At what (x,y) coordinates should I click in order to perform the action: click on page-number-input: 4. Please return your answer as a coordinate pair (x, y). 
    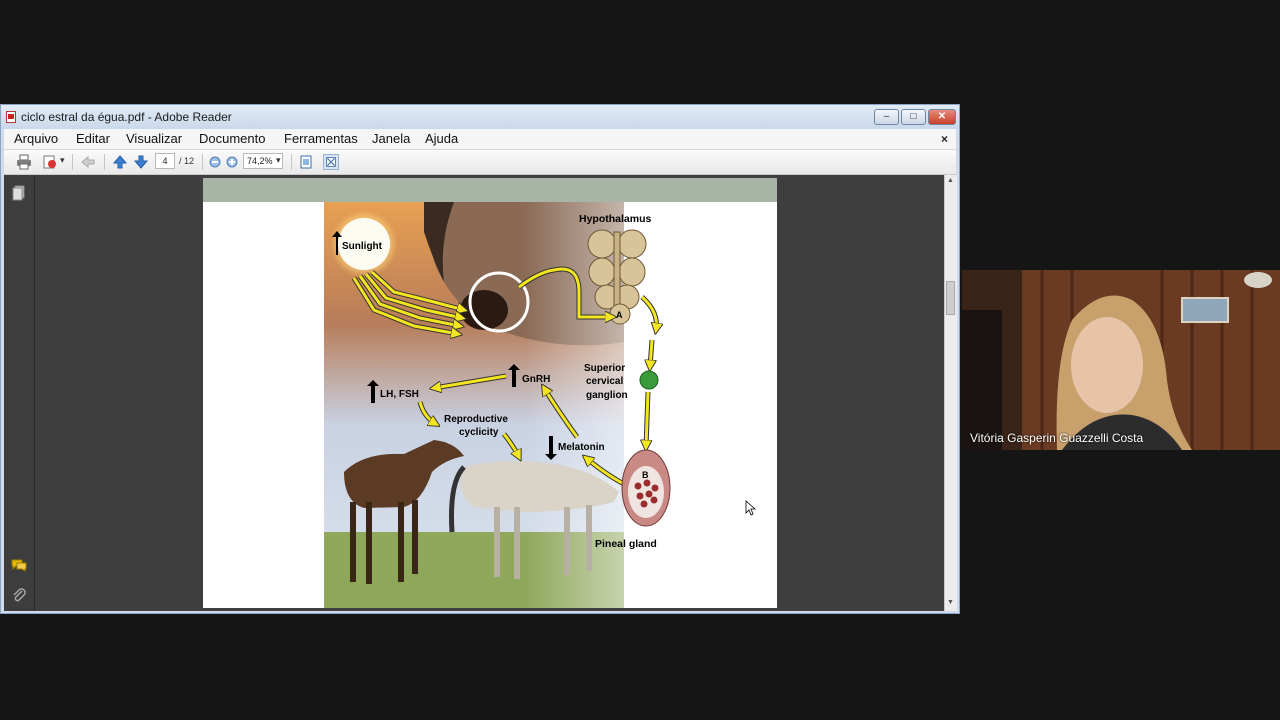
    Looking at the image, I should click on (165, 161).